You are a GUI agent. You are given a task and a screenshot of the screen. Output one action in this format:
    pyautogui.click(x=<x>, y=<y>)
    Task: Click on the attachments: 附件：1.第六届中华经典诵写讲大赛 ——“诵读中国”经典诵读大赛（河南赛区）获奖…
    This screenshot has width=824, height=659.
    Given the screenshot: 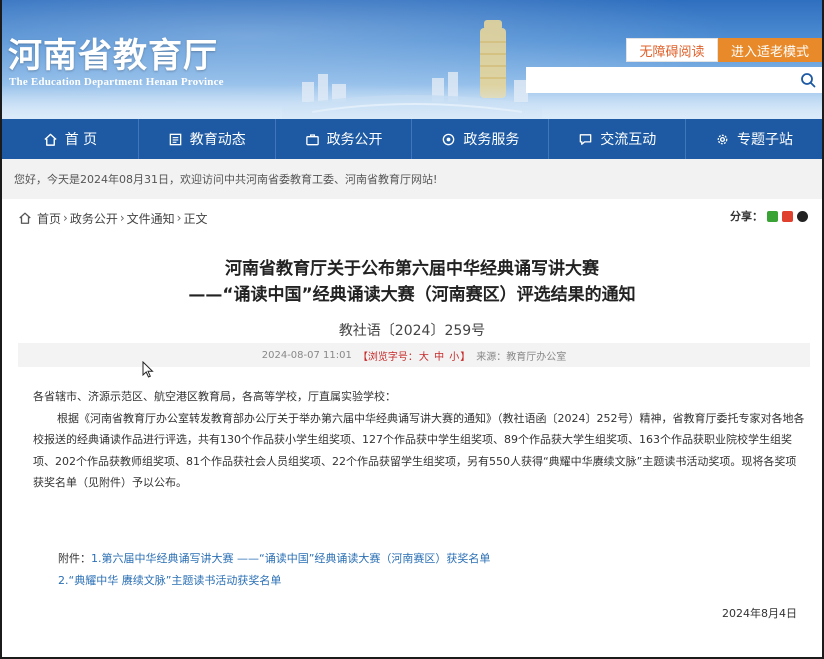 What is the action you would take?
    pyautogui.click(x=274, y=570)
    